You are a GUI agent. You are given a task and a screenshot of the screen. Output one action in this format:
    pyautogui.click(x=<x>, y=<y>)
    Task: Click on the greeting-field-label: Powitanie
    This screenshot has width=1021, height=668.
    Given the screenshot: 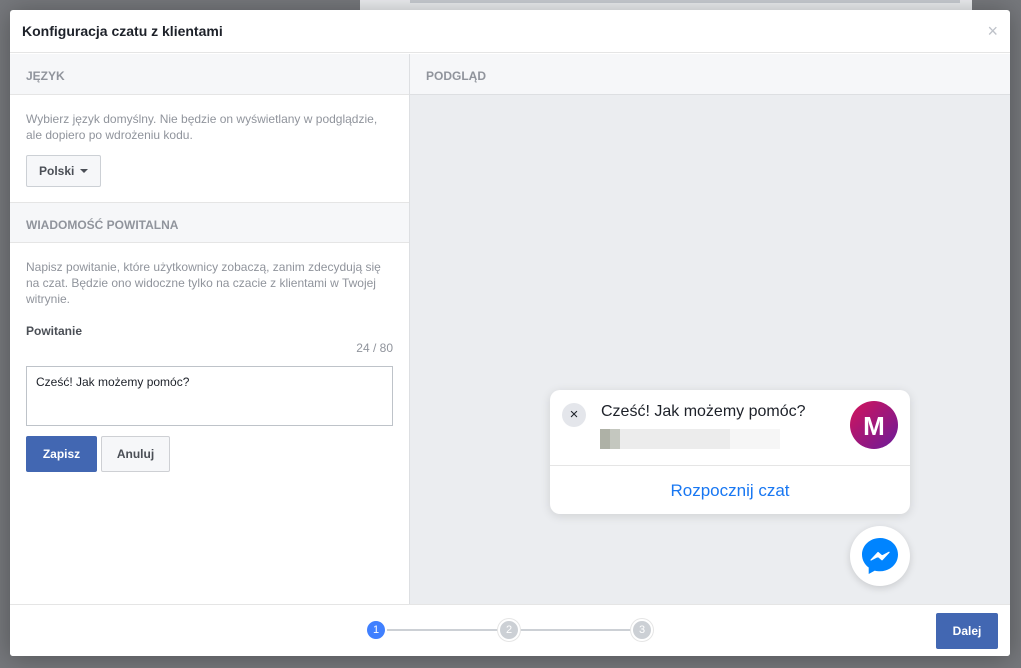 What is the action you would take?
    pyautogui.click(x=54, y=331)
    